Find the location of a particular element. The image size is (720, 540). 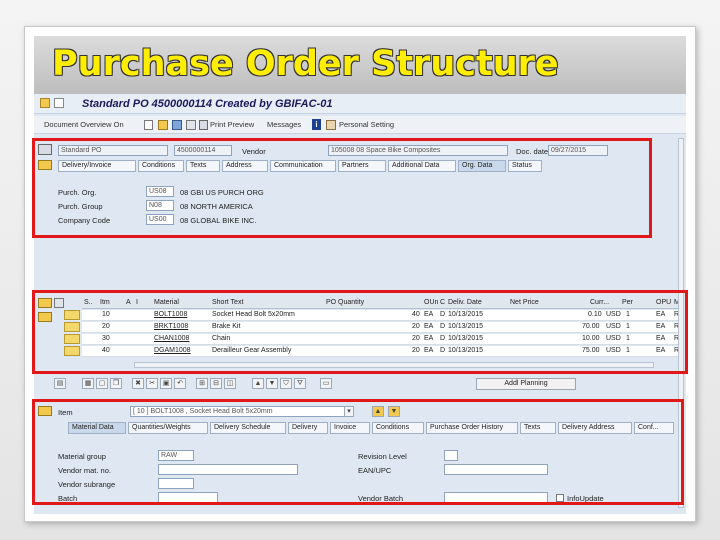

print-preview-button: Print Preview is located at coordinates (232, 124).